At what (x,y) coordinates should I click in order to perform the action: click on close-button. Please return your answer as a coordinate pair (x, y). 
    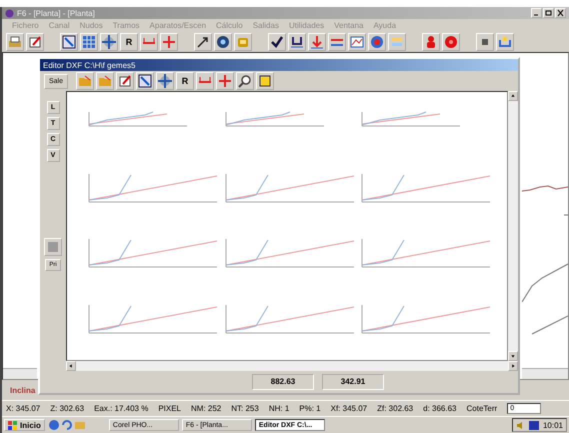
    Looking at the image, I should click on (560, 13).